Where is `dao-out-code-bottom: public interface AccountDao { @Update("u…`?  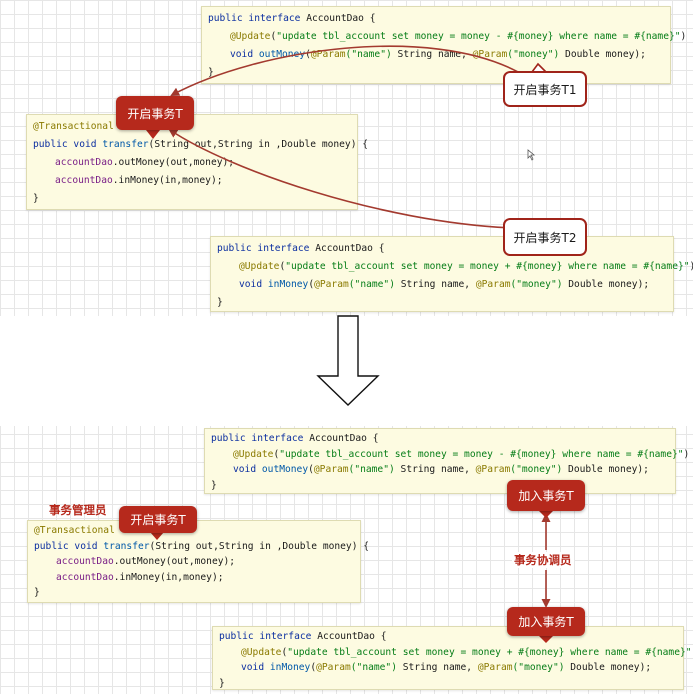
dao-out-code-bottom: public interface AccountDao { @Update("u… is located at coordinates (447, 461).